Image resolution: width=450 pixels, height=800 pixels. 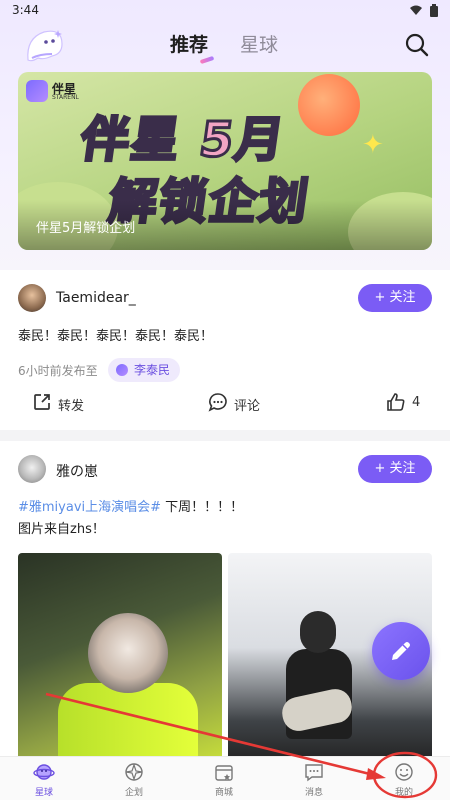 I want to click on nav-label: 星球, so click(x=43, y=793).